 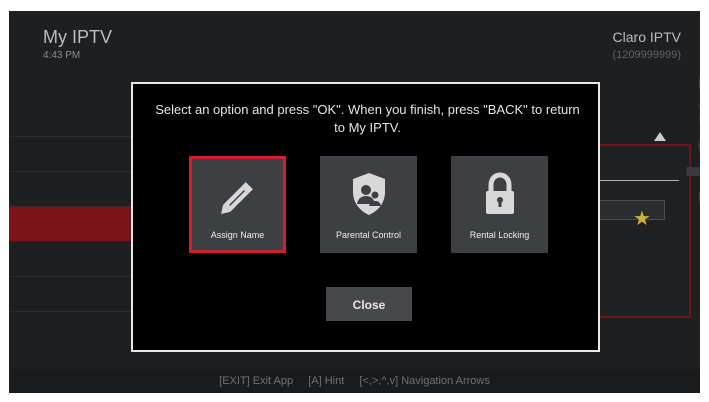 I want to click on lock-icon, so click(x=499, y=194).